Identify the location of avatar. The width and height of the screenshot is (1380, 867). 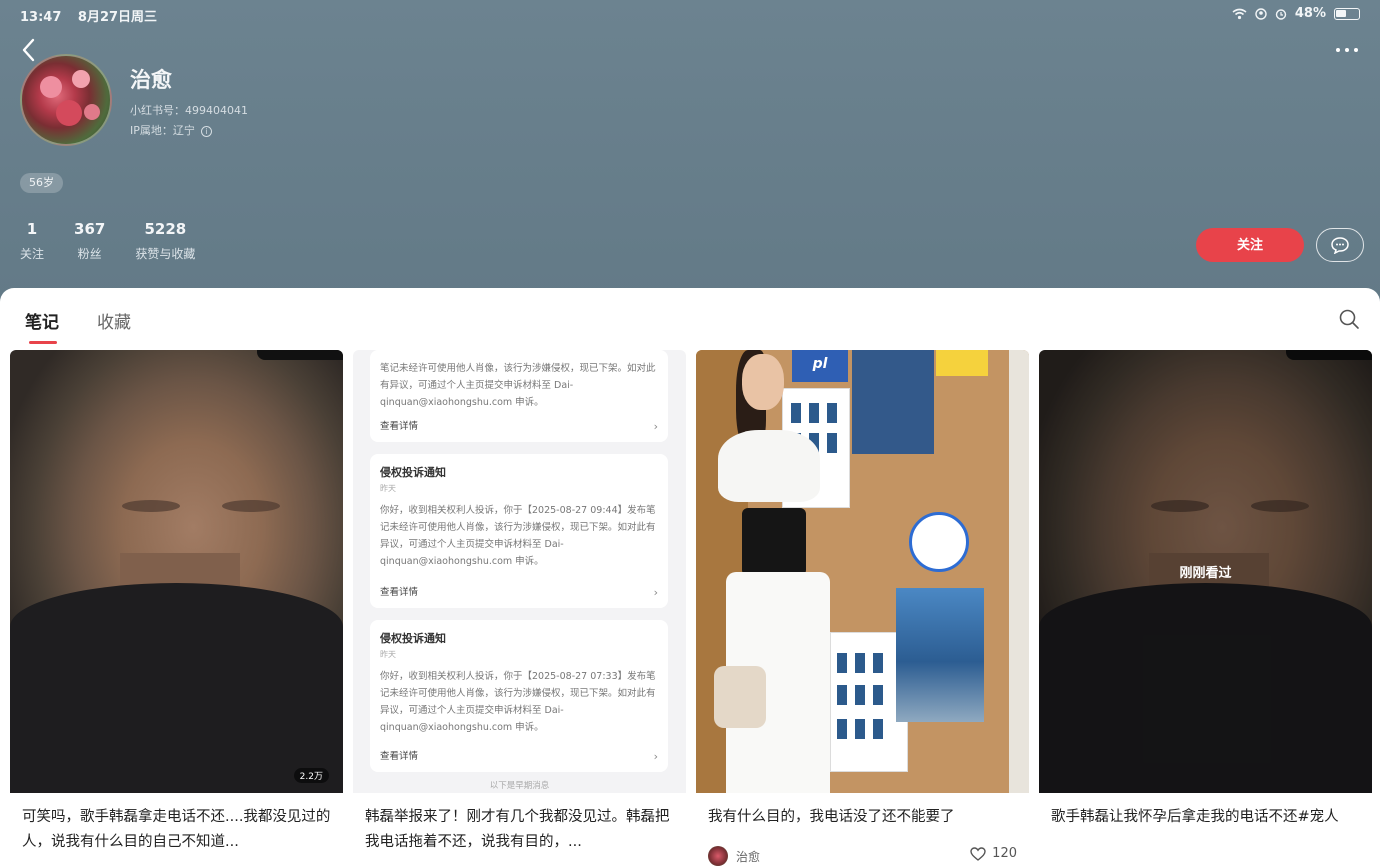
(66, 100).